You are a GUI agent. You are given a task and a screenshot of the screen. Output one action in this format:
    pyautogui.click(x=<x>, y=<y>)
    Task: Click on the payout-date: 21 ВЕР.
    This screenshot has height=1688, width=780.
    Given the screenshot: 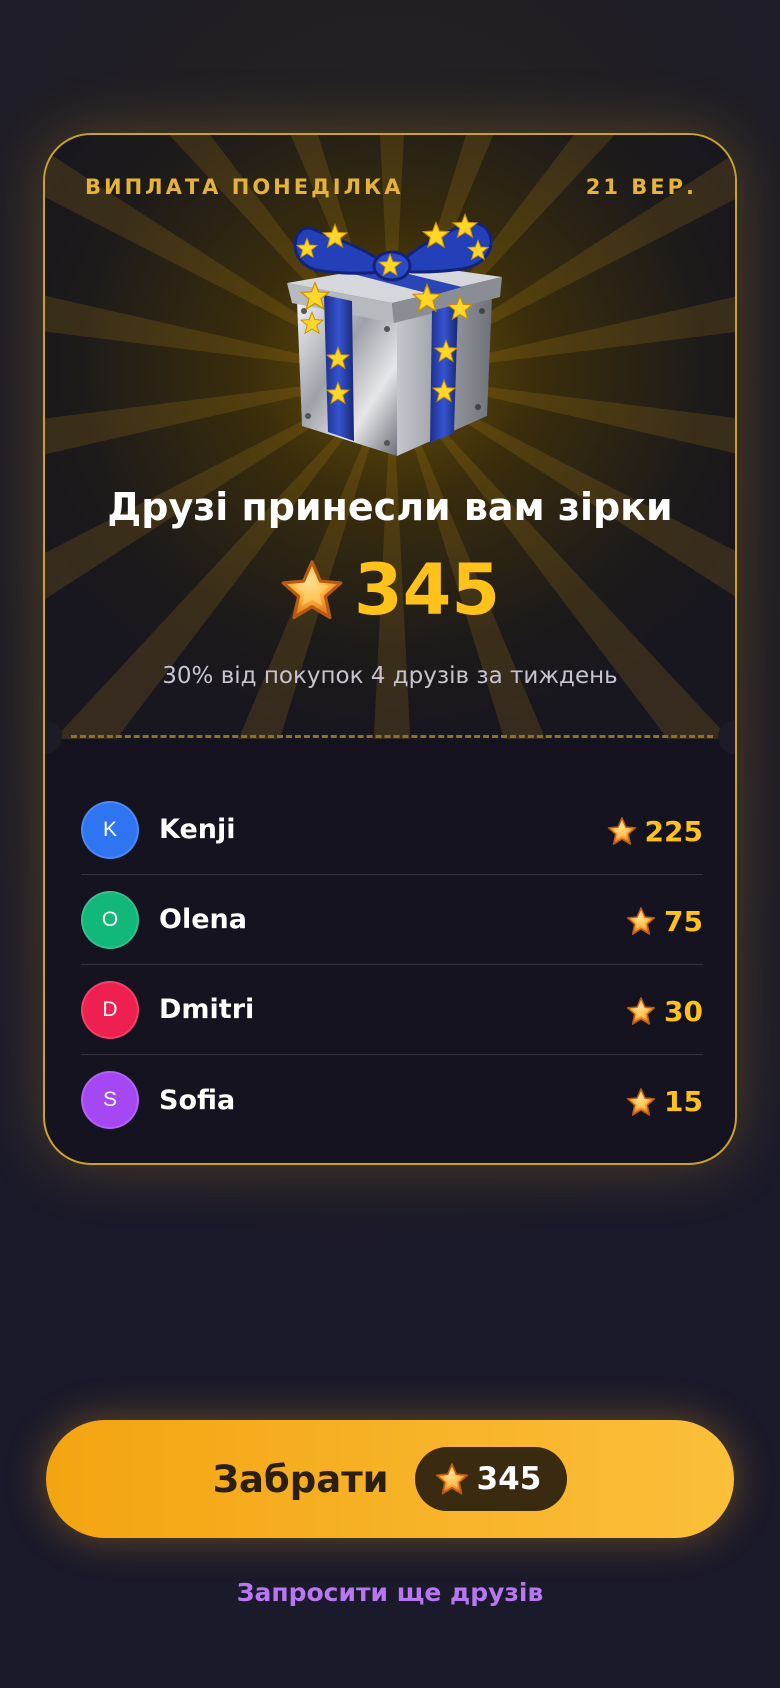 What is the action you would take?
    pyautogui.click(x=641, y=187)
    